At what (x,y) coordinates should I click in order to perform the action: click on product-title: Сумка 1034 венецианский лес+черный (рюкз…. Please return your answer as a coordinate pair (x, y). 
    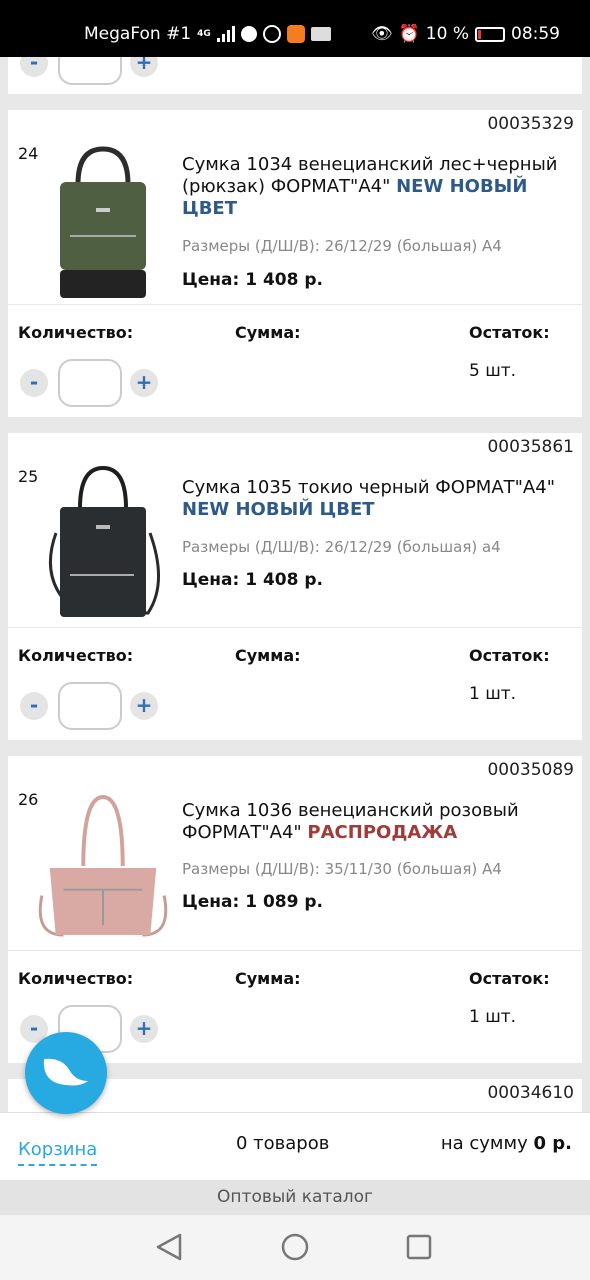
    Looking at the image, I should click on (378, 187).